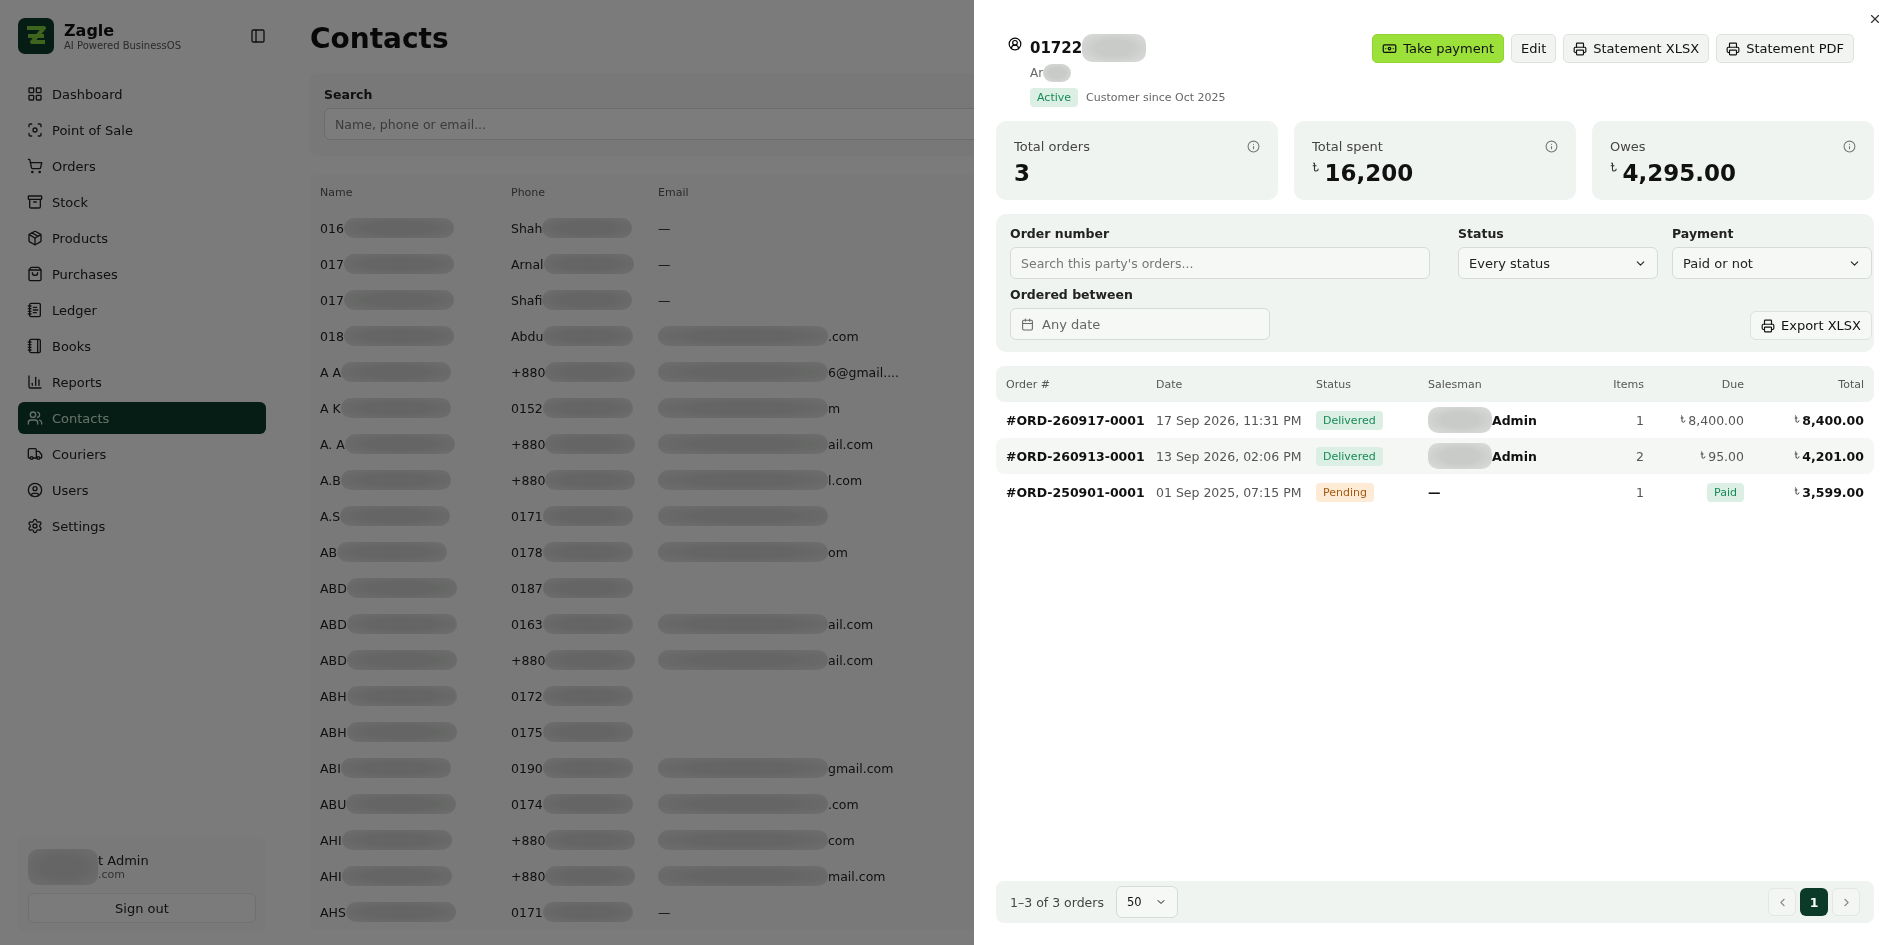 This screenshot has height=945, width=1896. I want to click on export-button: Export XLSX, so click(1811, 325).